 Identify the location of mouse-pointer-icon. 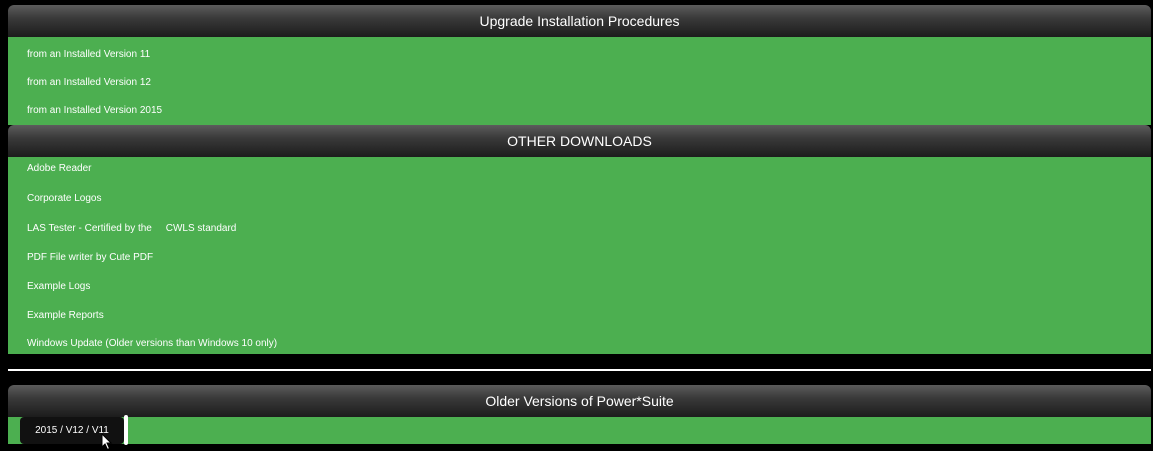
(107, 442).